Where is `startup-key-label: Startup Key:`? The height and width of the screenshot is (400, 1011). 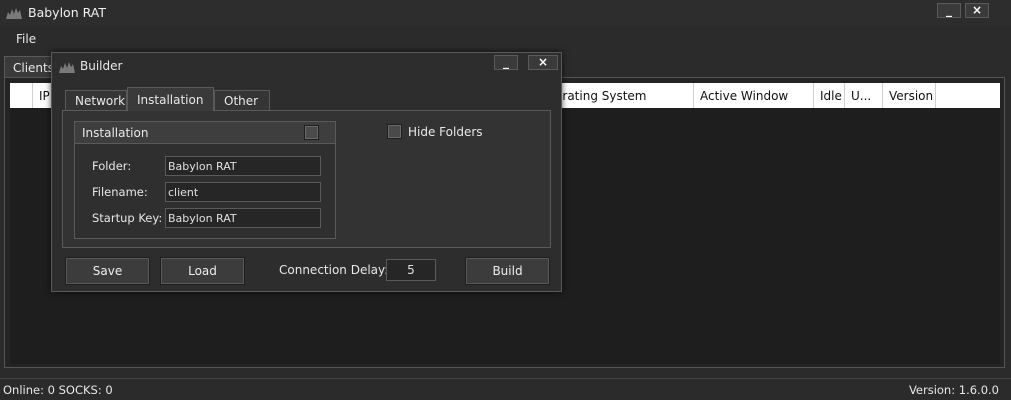
startup-key-label: Startup Key: is located at coordinates (127, 218).